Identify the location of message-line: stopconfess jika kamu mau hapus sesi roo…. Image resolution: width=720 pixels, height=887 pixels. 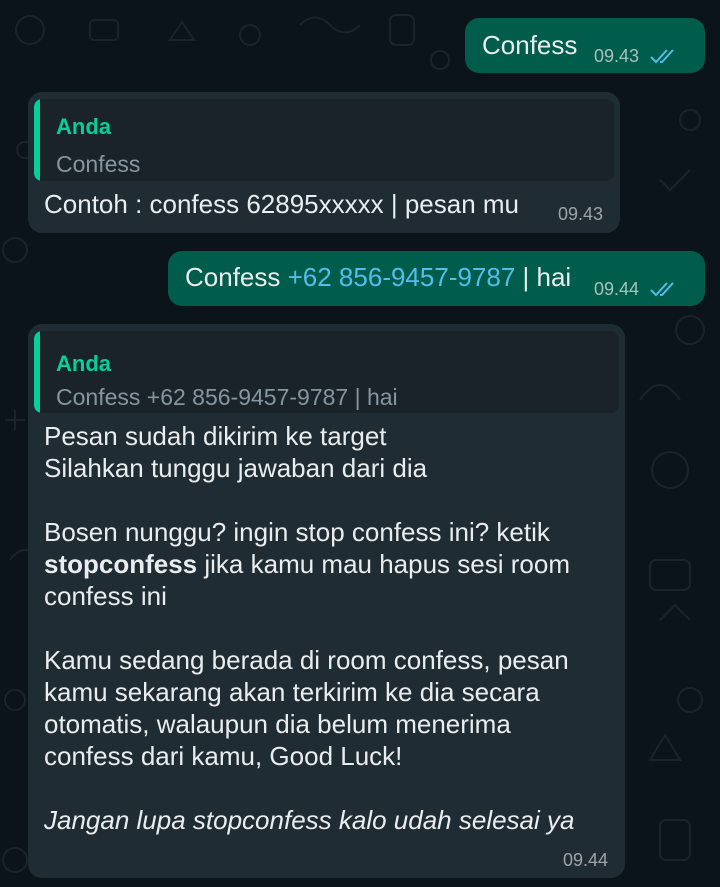
(309, 564).